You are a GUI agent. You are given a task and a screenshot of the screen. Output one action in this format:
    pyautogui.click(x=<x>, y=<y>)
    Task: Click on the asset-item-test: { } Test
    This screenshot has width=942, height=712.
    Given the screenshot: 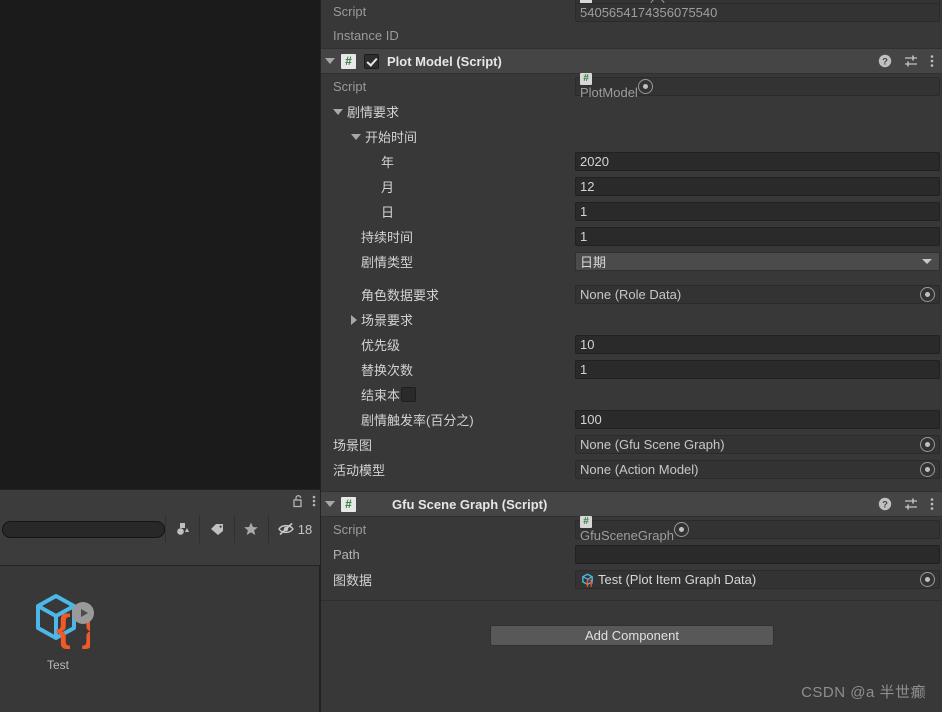 What is the action you would take?
    pyautogui.click(x=58, y=629)
    